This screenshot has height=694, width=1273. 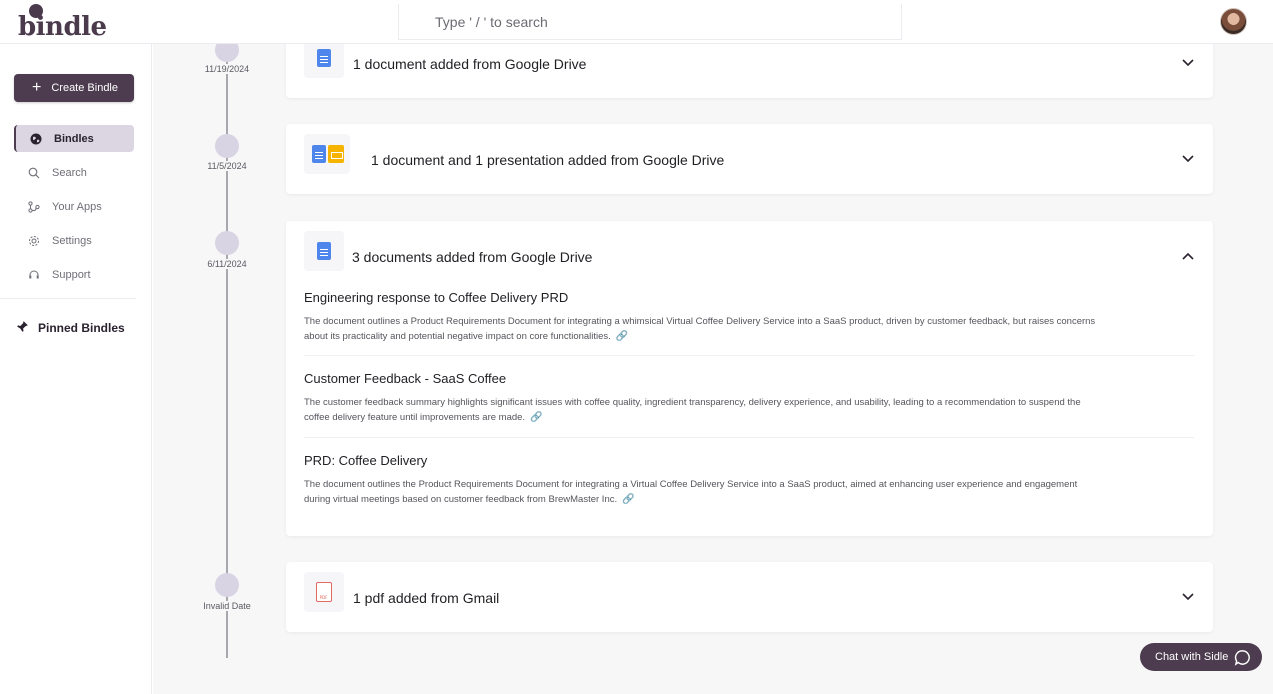 What do you see at coordinates (1233, 21) in the screenshot?
I see `user-avatar` at bounding box center [1233, 21].